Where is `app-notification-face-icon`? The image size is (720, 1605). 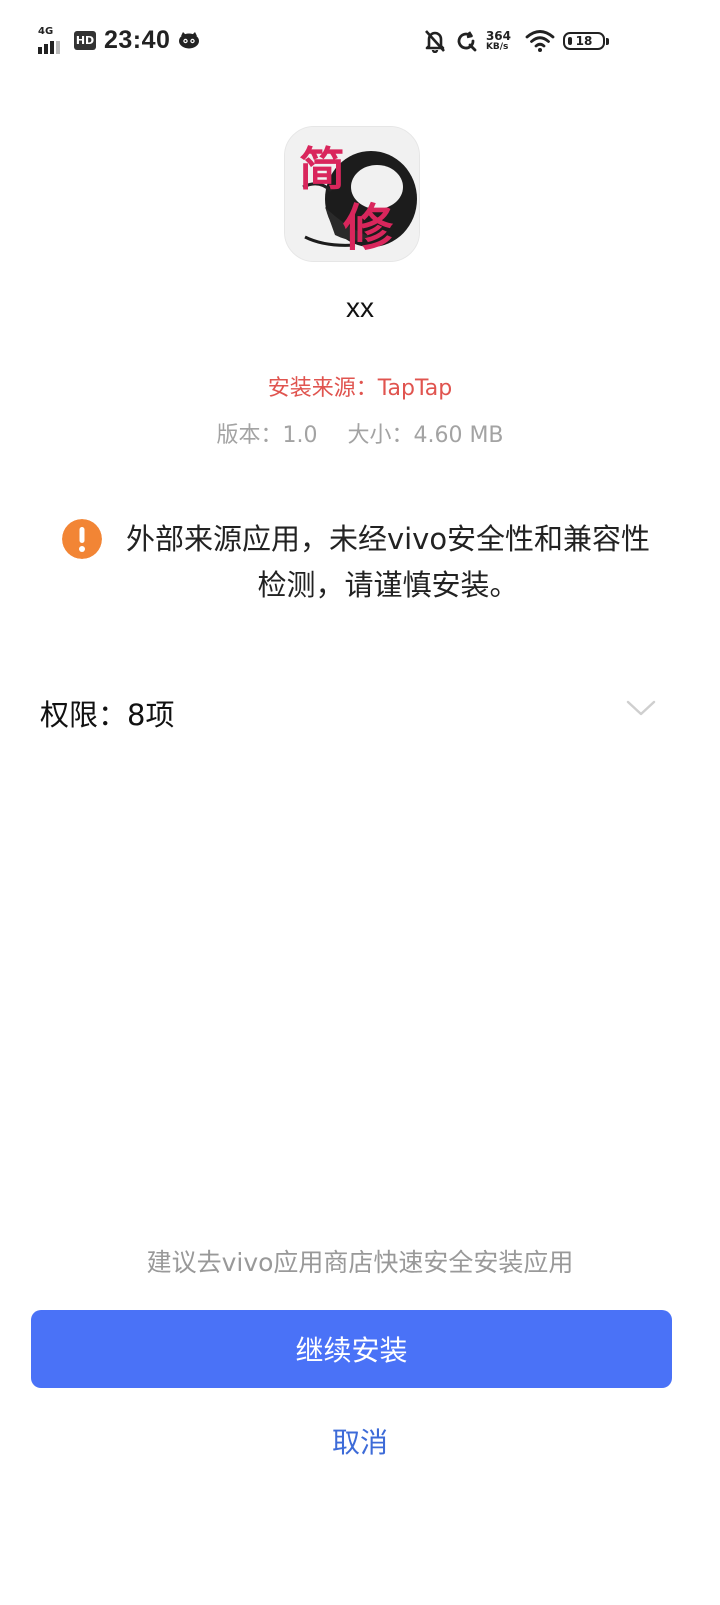 app-notification-face-icon is located at coordinates (189, 40).